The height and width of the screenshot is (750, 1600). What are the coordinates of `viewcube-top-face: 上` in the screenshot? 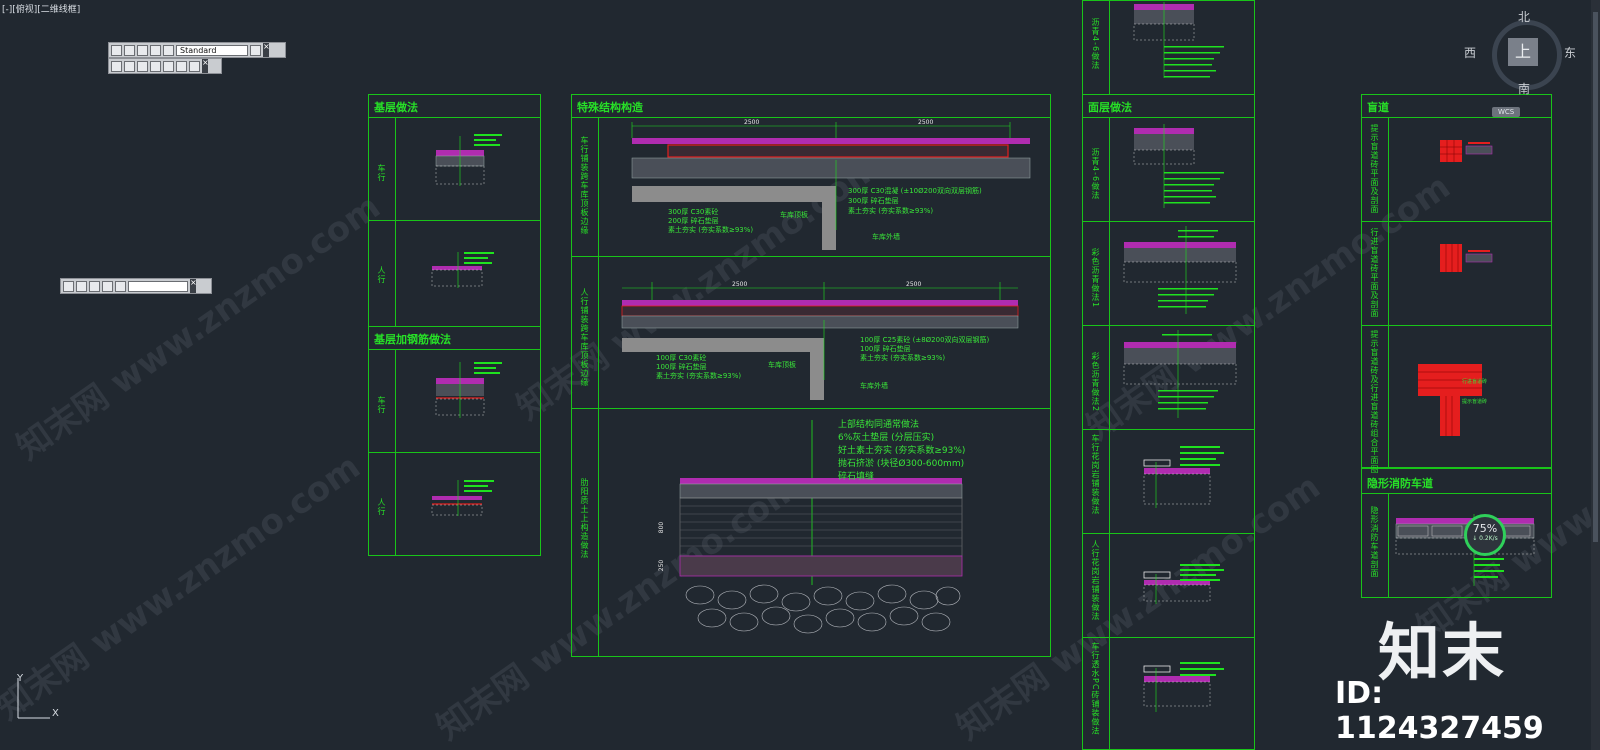 It's located at (1523, 52).